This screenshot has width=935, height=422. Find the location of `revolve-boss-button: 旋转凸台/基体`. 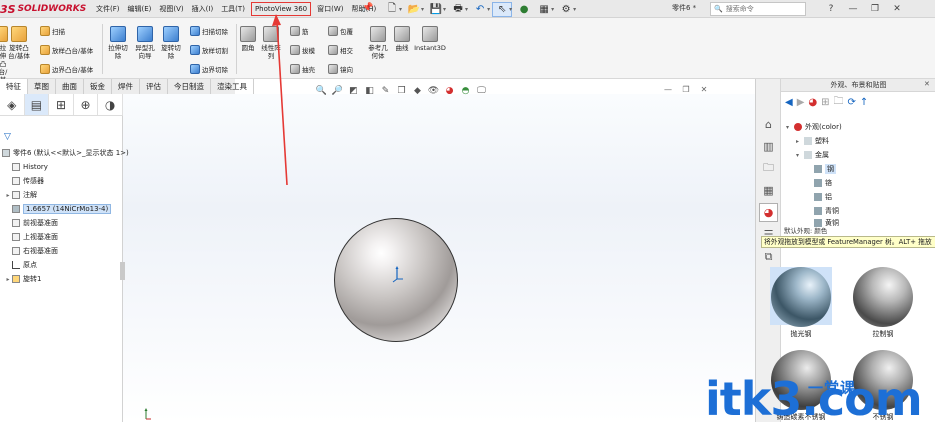

revolve-boss-button: 旋转凸台/基体 is located at coordinates (19, 43).